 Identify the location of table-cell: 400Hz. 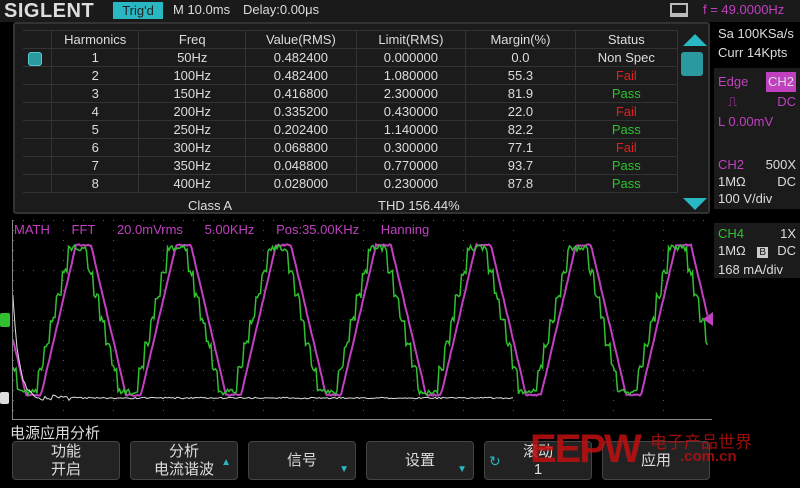
(192, 184).